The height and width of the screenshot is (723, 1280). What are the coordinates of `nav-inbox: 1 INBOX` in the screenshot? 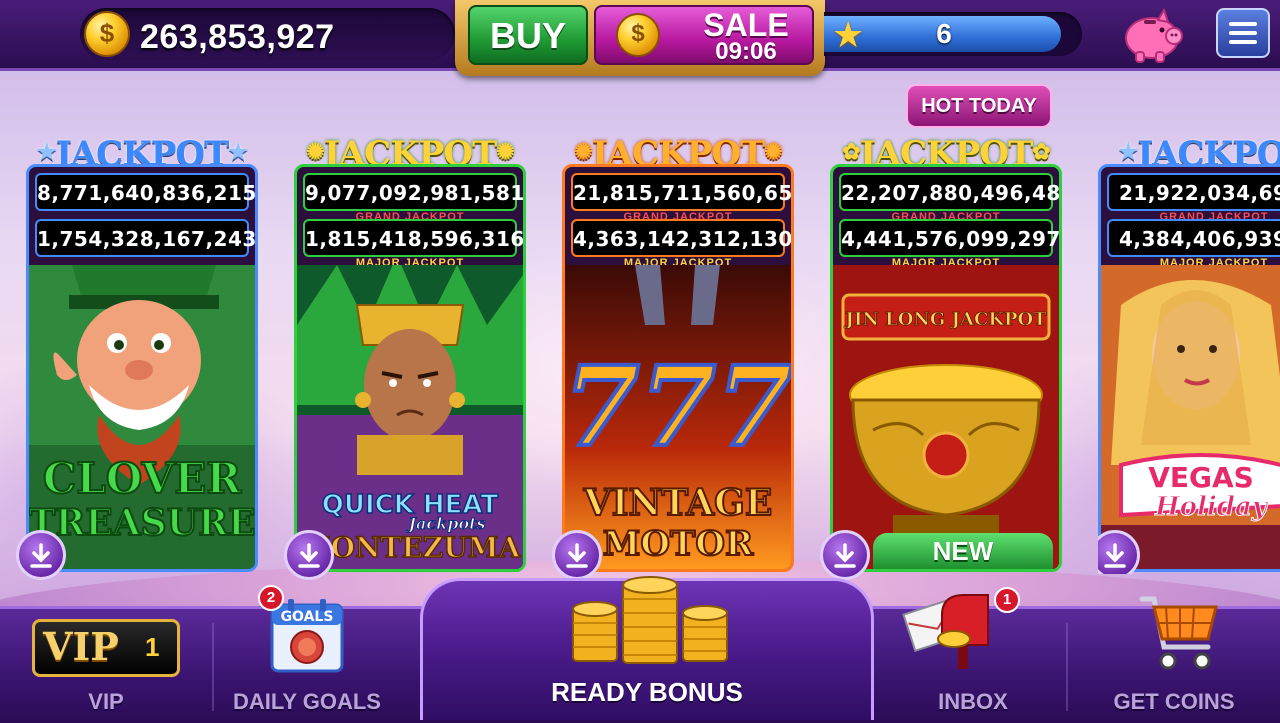 It's located at (973, 655).